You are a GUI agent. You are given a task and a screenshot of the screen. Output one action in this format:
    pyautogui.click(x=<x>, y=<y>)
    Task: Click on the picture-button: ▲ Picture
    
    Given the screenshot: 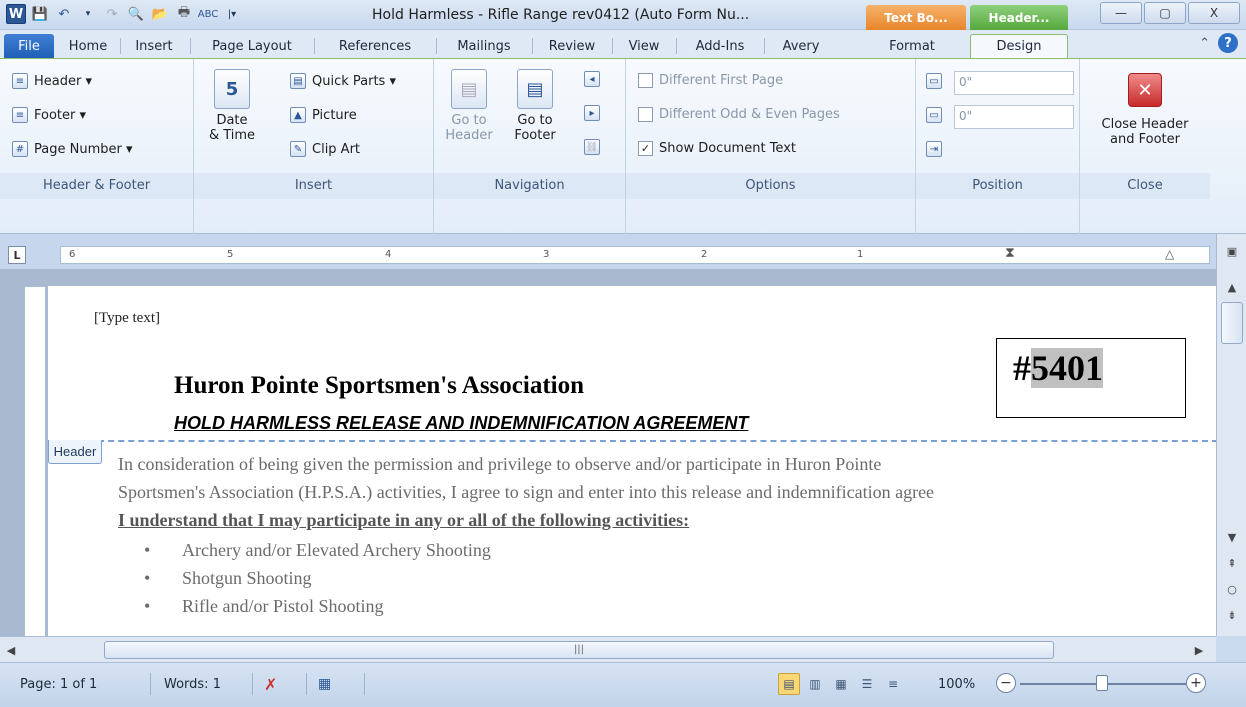 What is the action you would take?
    pyautogui.click(x=323, y=115)
    